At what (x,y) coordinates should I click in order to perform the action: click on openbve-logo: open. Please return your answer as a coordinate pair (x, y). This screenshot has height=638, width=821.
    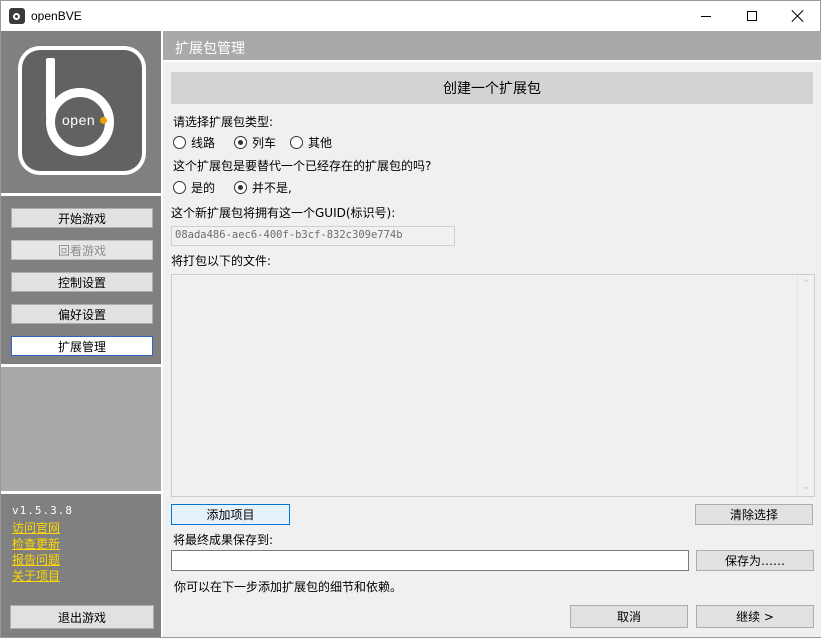
    Looking at the image, I should click on (82, 110).